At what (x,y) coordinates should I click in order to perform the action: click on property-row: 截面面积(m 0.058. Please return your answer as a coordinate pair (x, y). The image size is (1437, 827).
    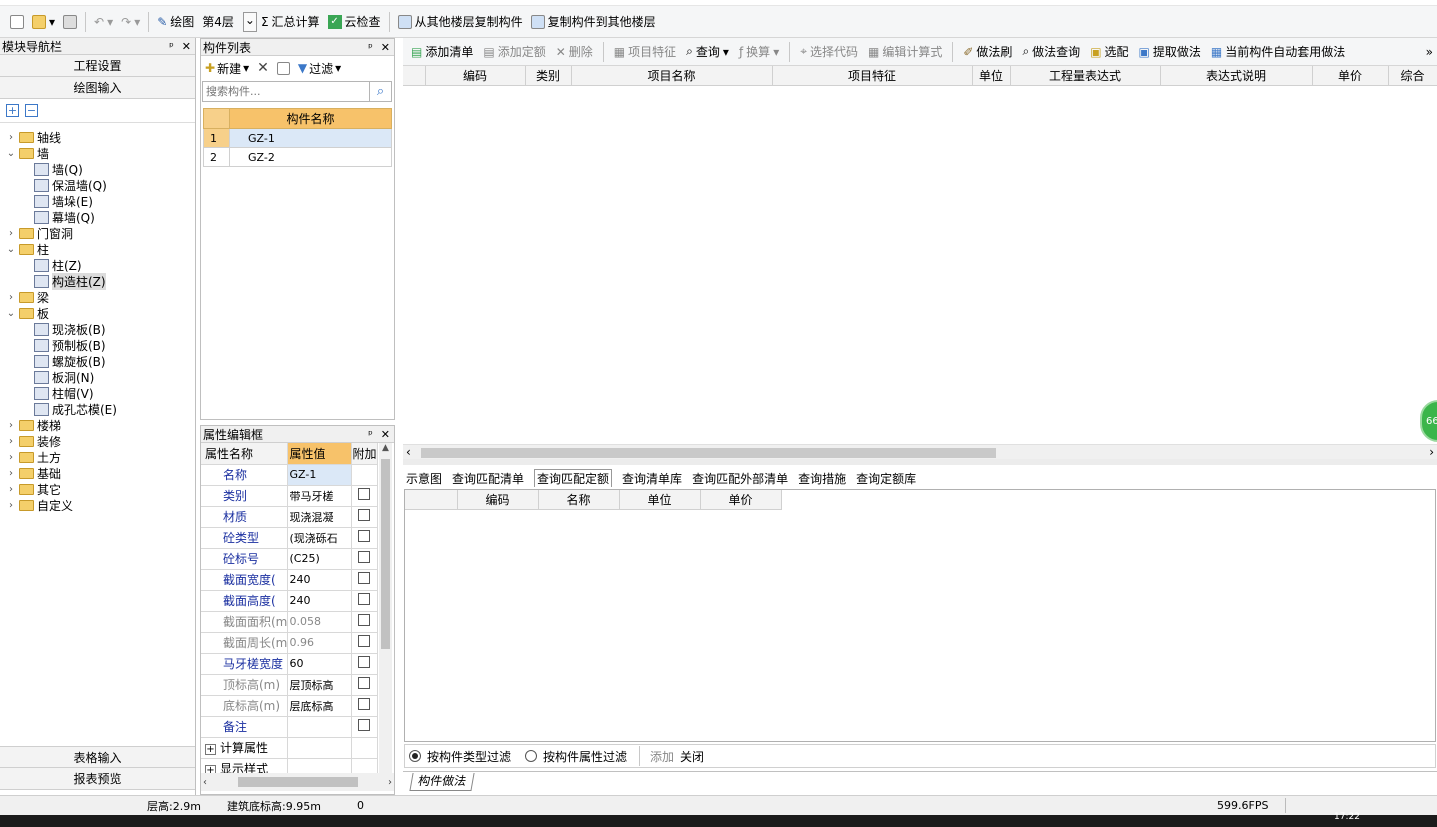
    Looking at the image, I should click on (289, 622).